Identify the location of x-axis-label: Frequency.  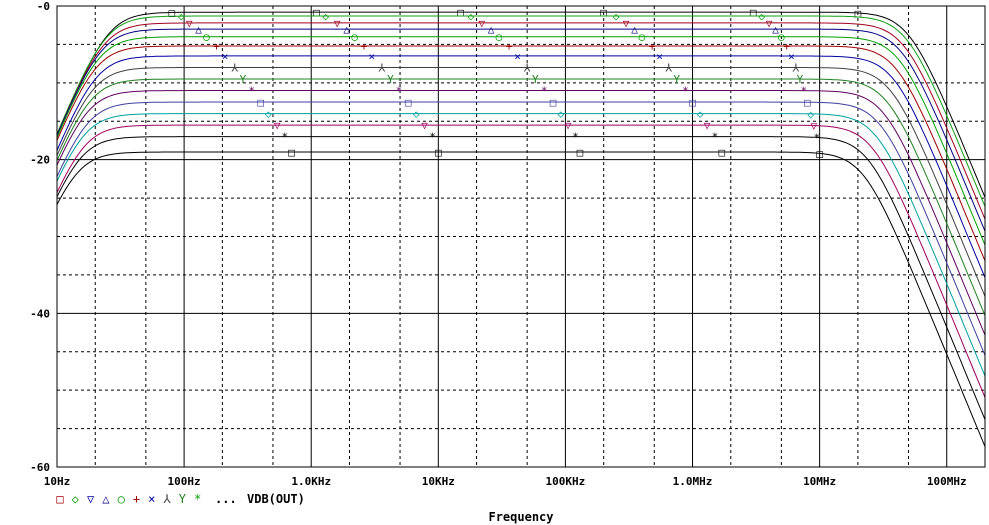
(520, 517).